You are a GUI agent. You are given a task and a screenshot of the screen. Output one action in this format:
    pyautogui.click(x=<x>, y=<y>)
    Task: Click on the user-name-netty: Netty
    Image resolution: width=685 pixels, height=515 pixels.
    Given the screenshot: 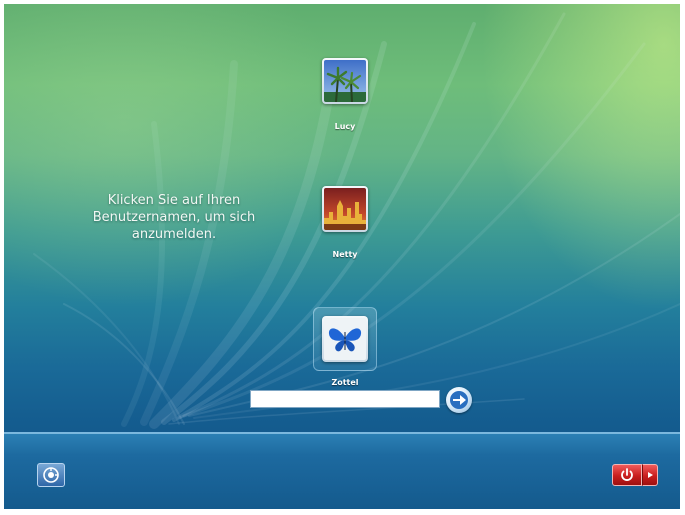 What is the action you would take?
    pyautogui.click(x=345, y=254)
    